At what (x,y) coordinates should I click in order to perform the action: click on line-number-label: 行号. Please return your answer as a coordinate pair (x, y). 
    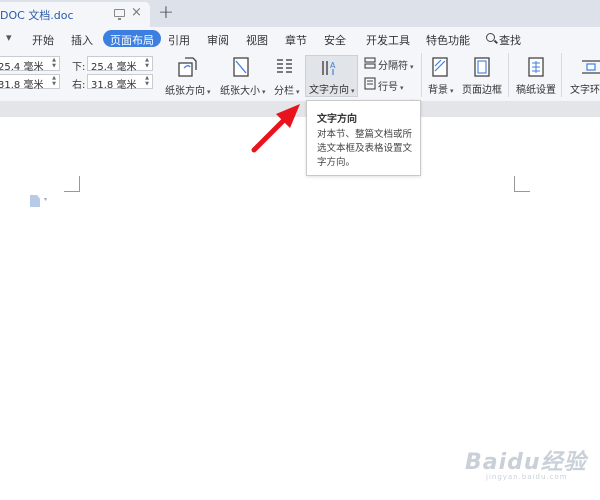
    Looking at the image, I should click on (388, 87).